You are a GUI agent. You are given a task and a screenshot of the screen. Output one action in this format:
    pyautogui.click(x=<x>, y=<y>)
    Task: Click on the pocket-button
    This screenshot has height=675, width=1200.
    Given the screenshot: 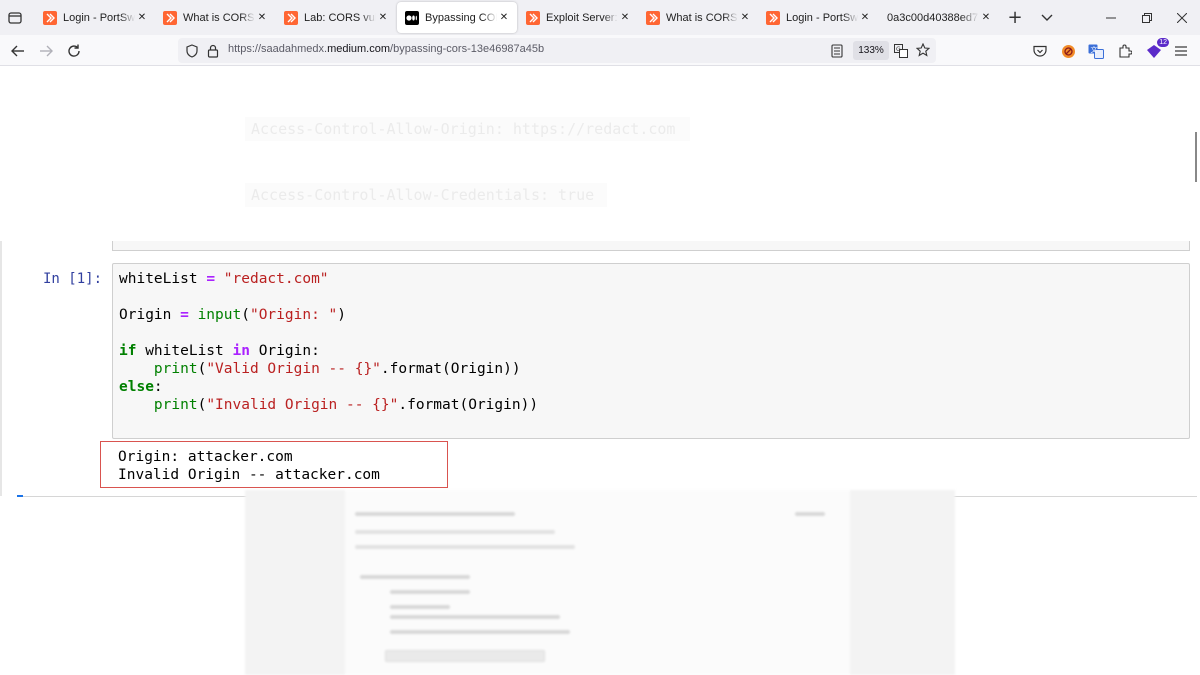 What is the action you would take?
    pyautogui.click(x=1040, y=51)
    